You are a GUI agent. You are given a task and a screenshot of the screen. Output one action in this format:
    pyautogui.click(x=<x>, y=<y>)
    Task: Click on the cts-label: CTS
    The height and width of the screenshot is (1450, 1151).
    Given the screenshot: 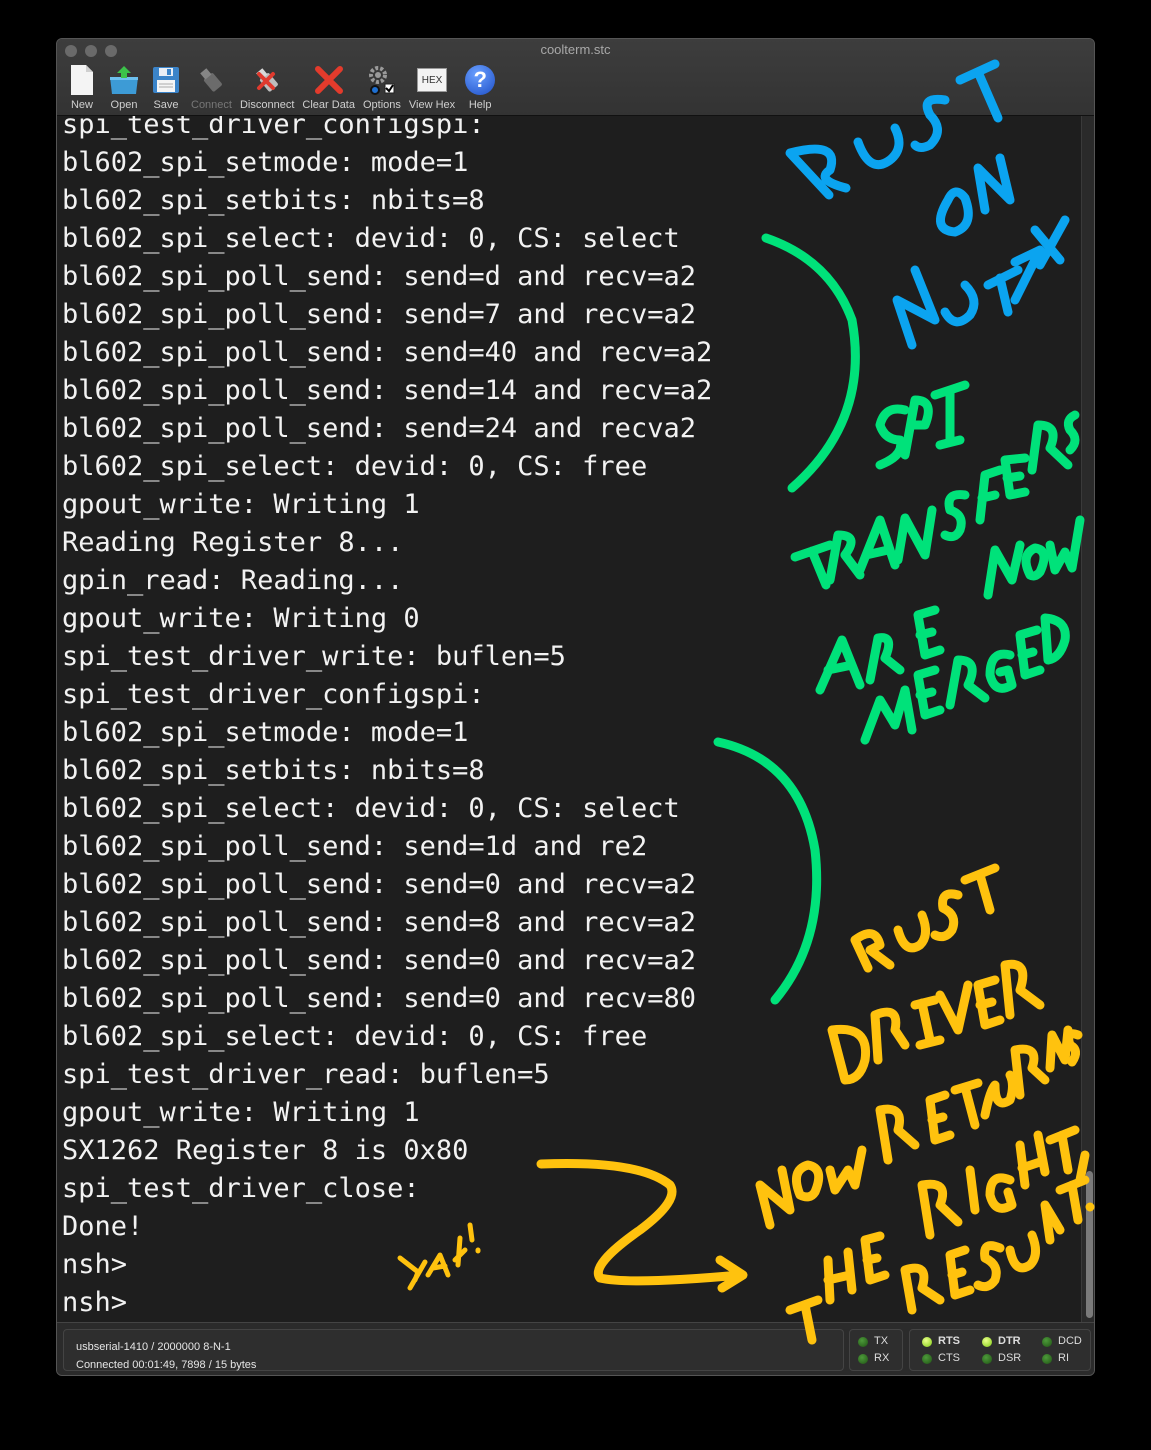 What is the action you would take?
    pyautogui.click(x=949, y=1358)
    